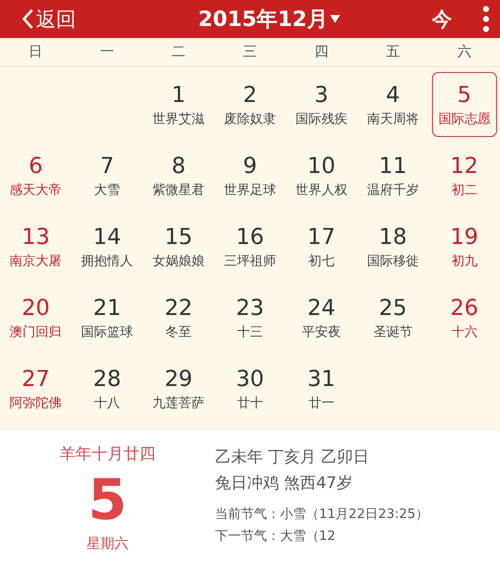 Image resolution: width=500 pixels, height=564 pixels. I want to click on day-cell: 19 初九, so click(464, 246).